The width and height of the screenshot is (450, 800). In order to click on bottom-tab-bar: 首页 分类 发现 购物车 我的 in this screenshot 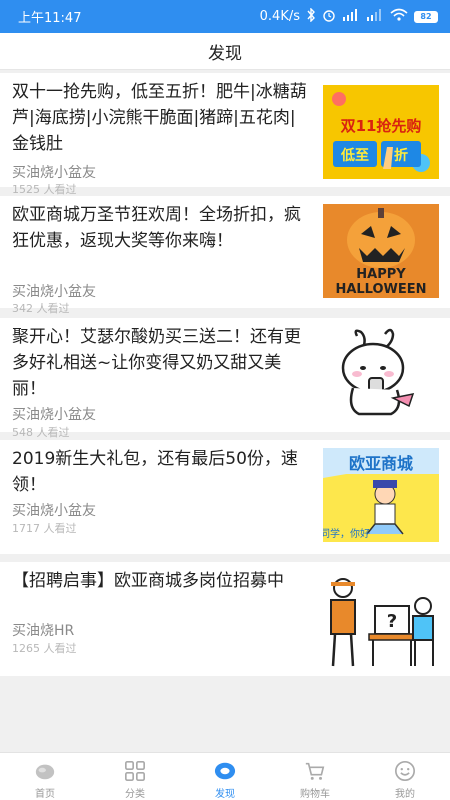, I will do `click(225, 776)`.